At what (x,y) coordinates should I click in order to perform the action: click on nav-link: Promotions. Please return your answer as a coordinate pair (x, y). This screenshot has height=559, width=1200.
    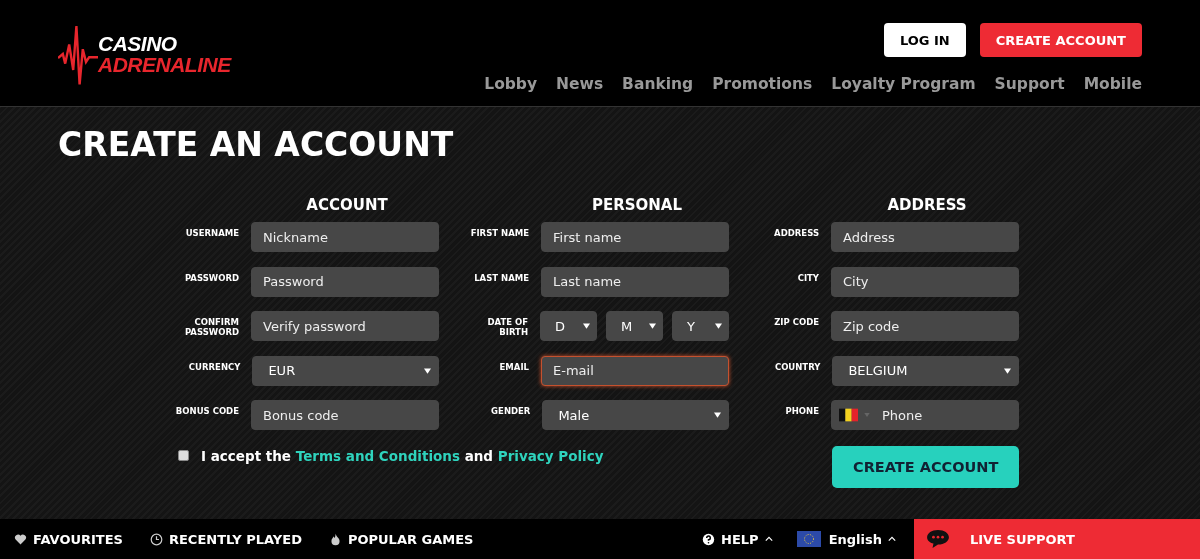
    Looking at the image, I should click on (762, 84).